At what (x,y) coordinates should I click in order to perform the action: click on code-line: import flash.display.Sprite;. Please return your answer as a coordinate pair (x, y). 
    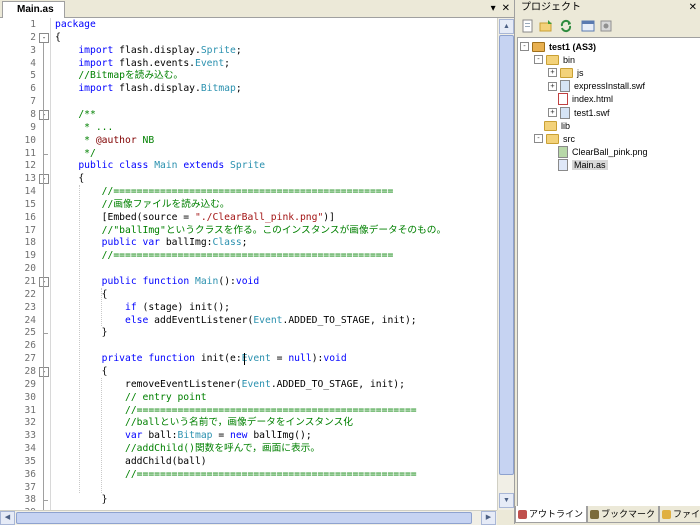
    Looking at the image, I should click on (148, 50).